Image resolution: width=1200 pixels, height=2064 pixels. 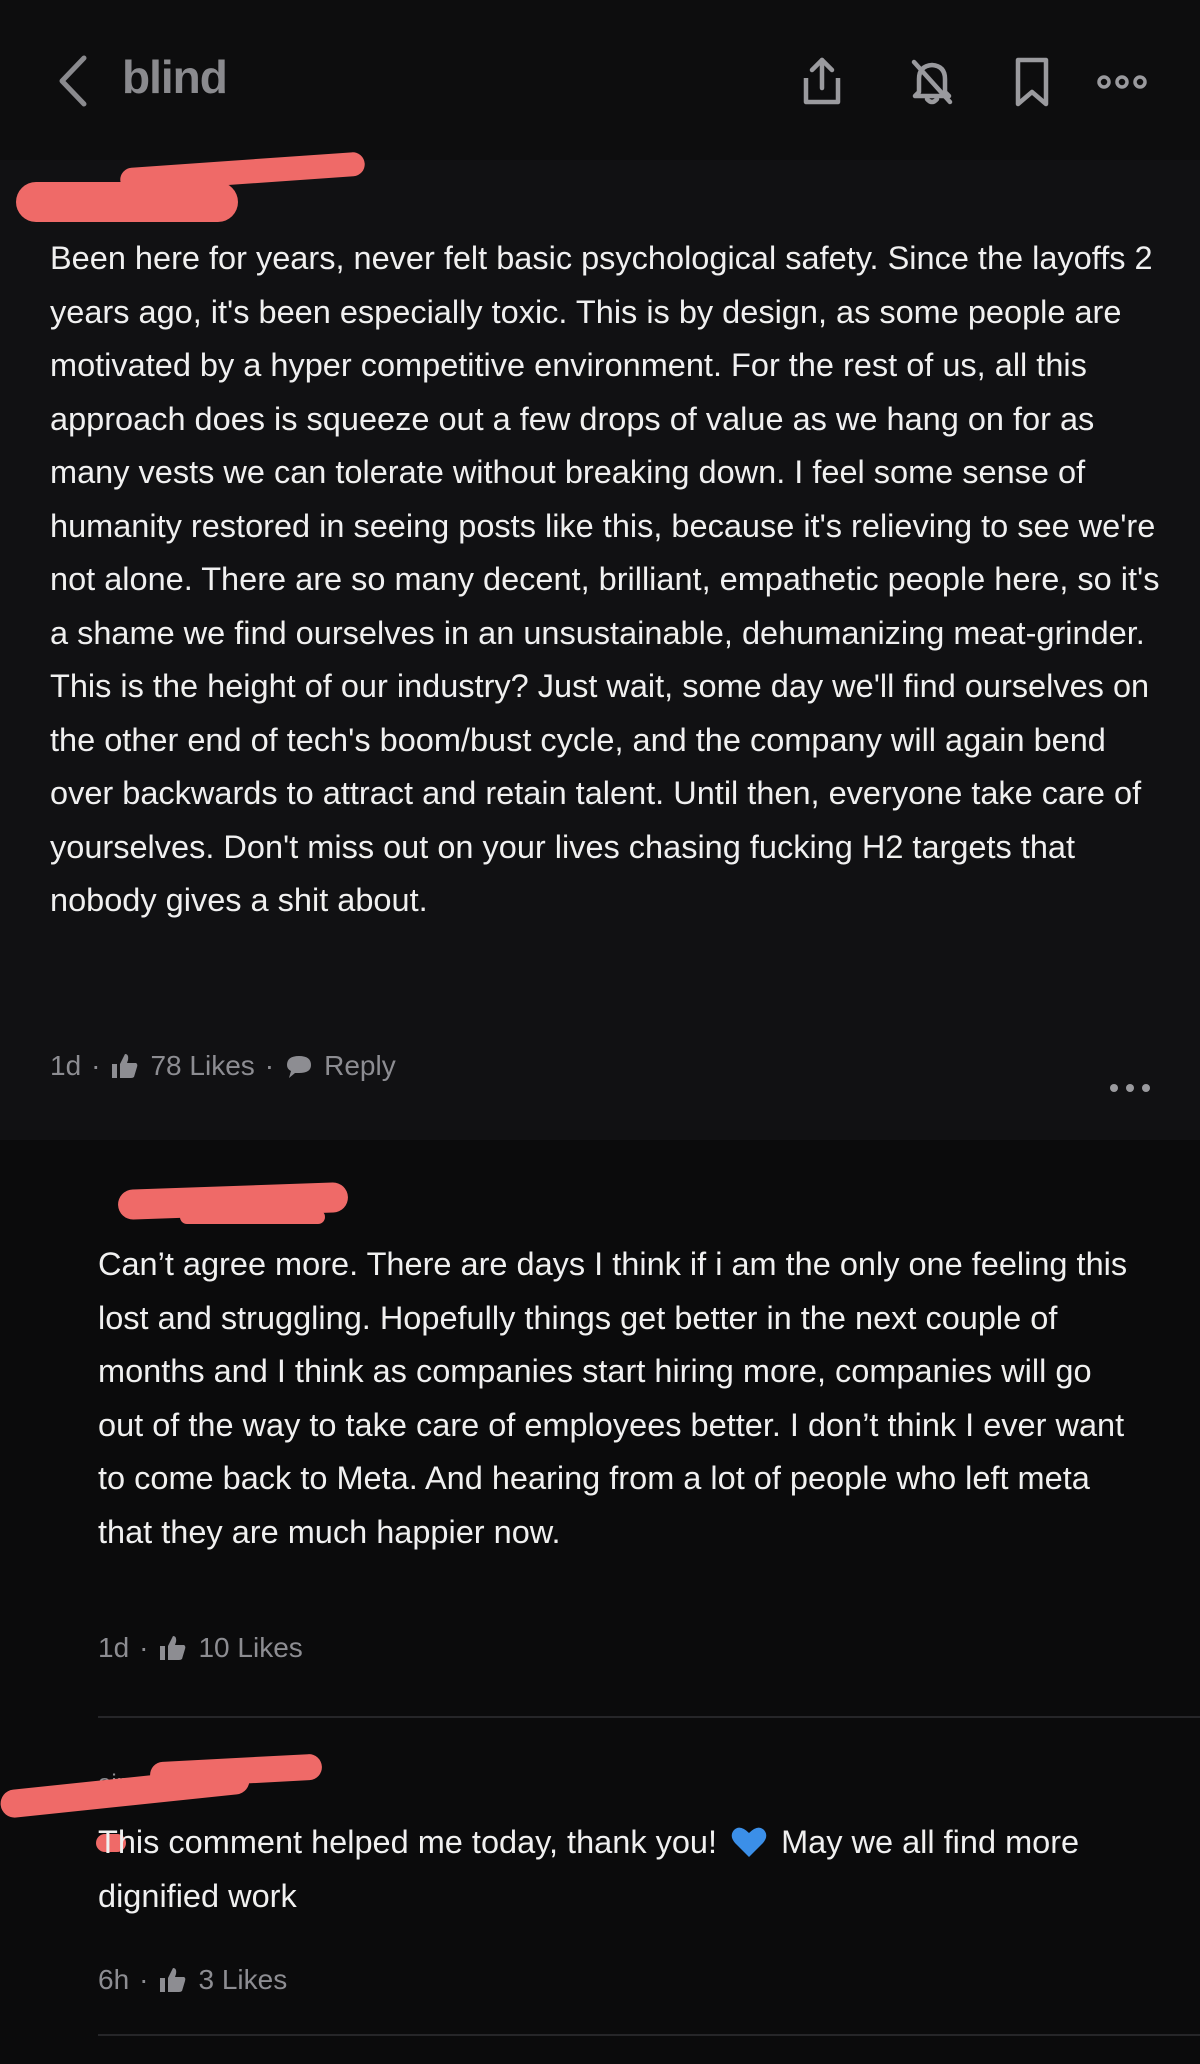 I want to click on comment-meta: 6h · 3 Likes, so click(x=192, y=1980).